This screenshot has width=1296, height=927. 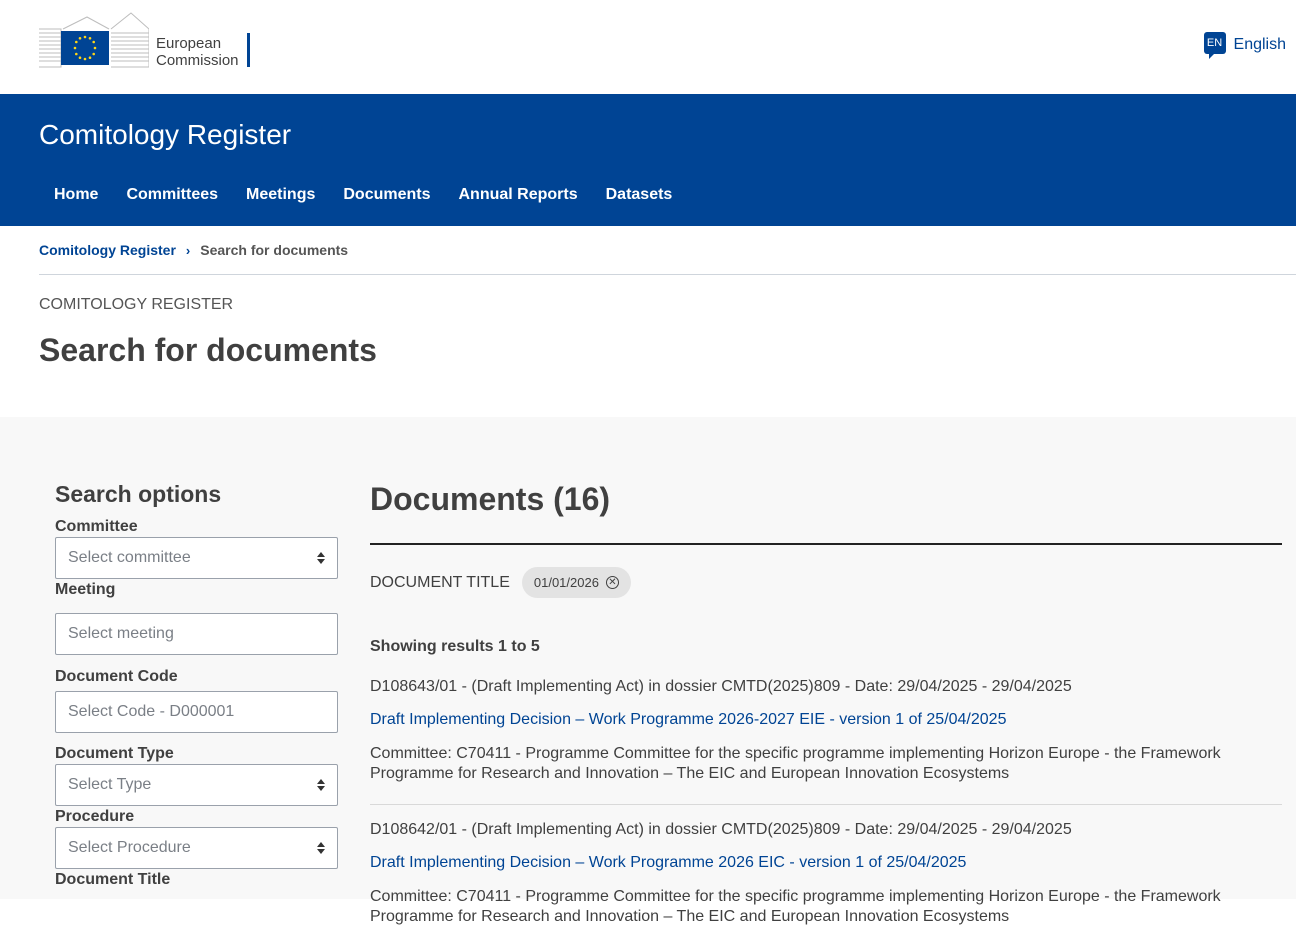 I want to click on results-heading: Documents (16), so click(x=490, y=499).